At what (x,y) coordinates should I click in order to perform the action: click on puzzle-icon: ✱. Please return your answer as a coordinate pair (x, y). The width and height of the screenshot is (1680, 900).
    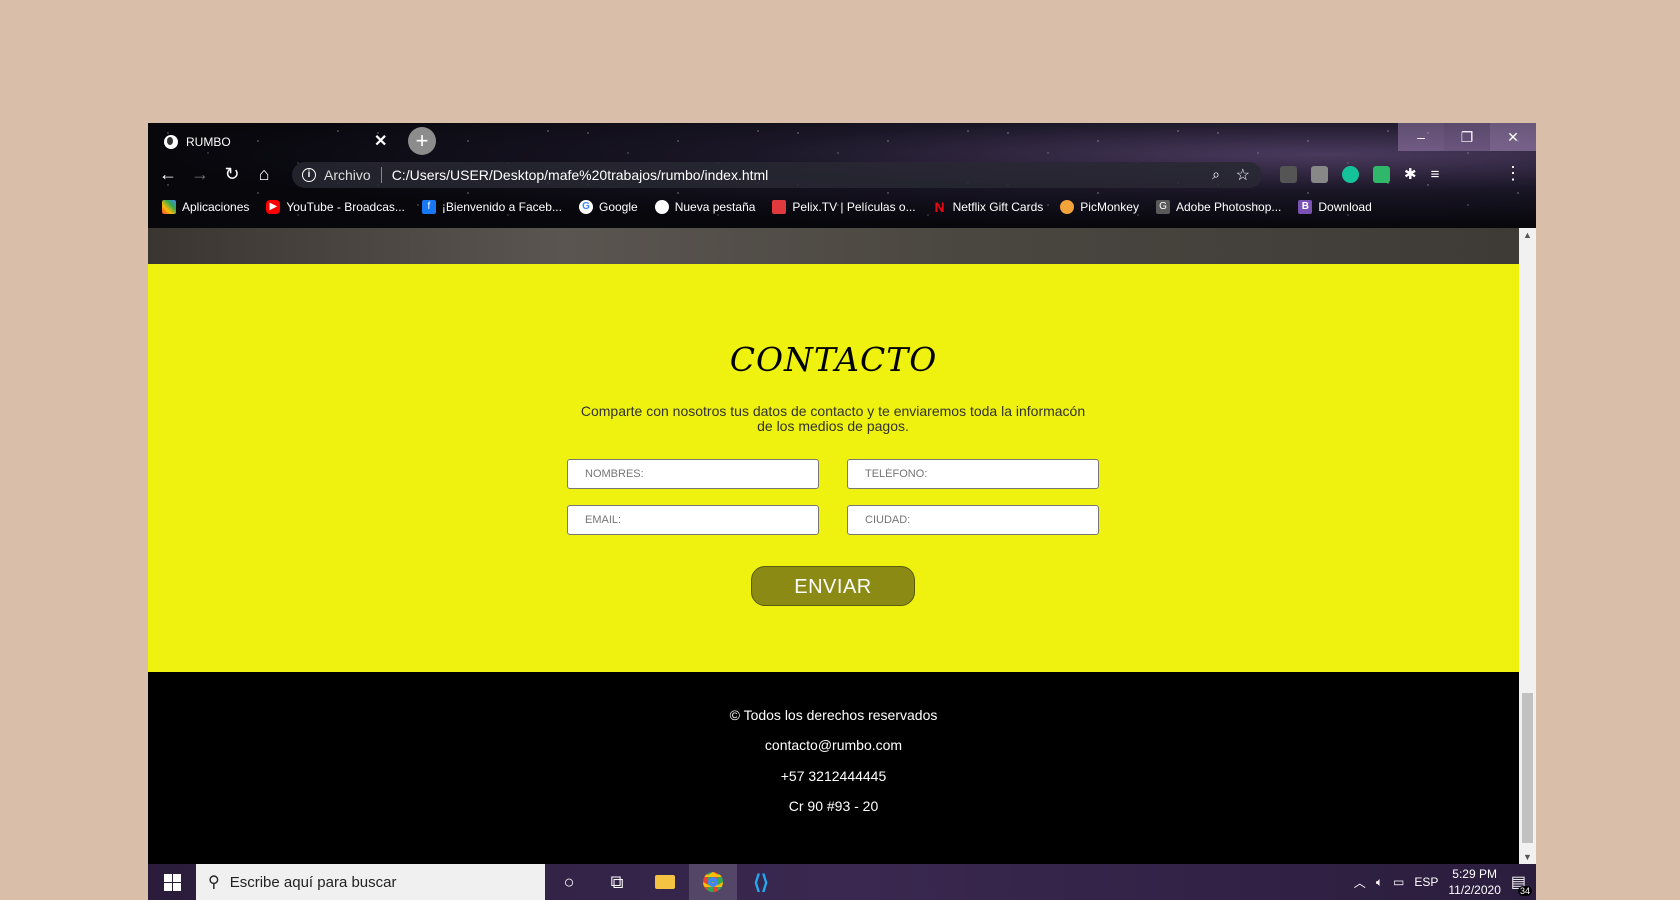
    Looking at the image, I should click on (1410, 174).